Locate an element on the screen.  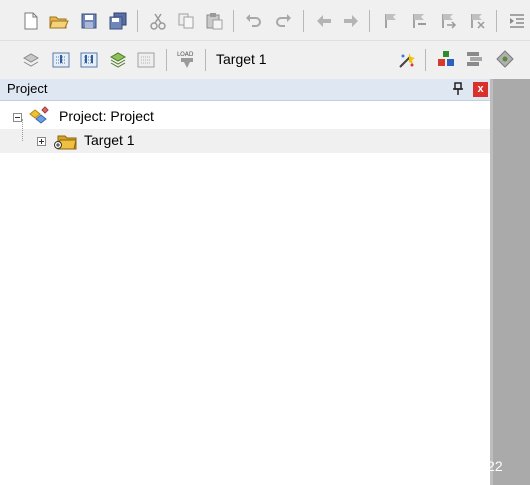
next-bookmark-icon is located at coordinates (448, 21).